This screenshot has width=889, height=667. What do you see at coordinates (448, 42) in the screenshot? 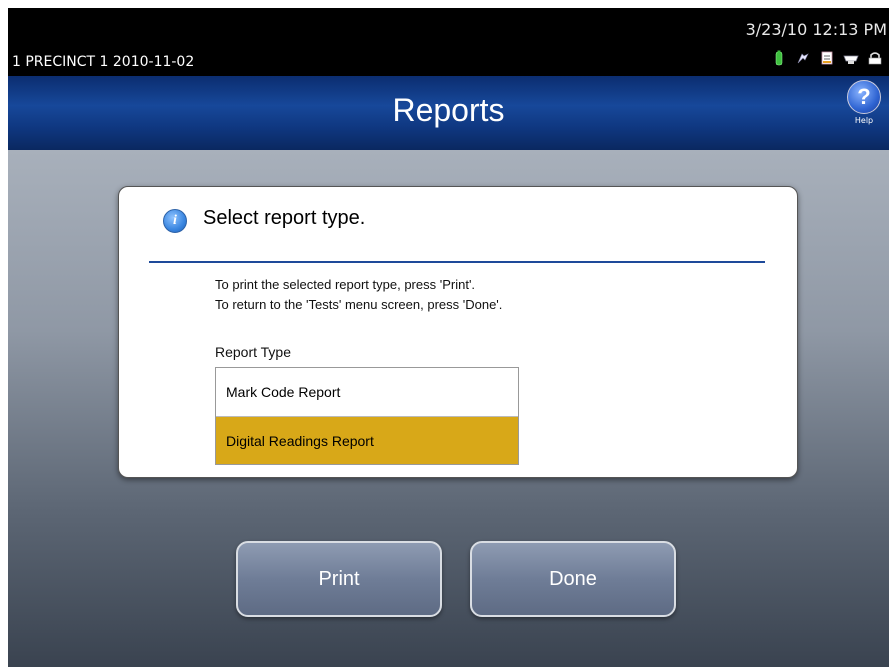
I see `status-bar: 1 PRECINCT 1 2010-11-02 3/23/10 12:13 PM` at bounding box center [448, 42].